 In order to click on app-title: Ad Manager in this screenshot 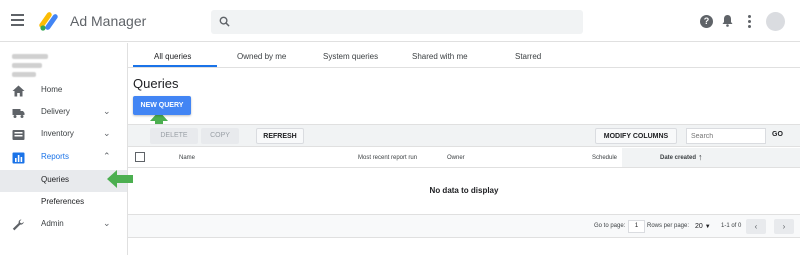, I will do `click(108, 21)`.